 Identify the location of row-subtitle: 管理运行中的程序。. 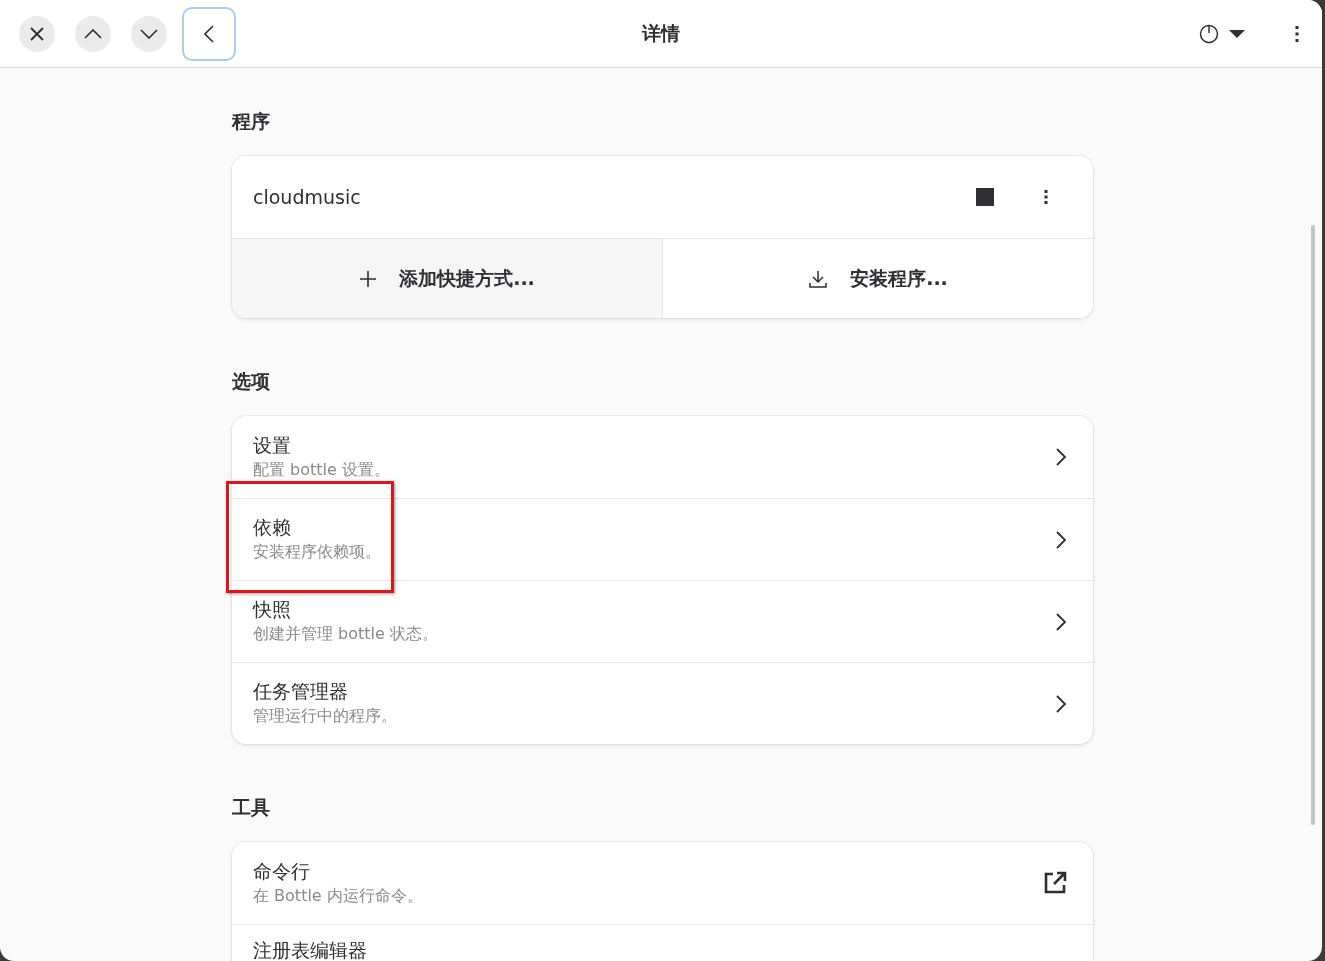
(325, 716).